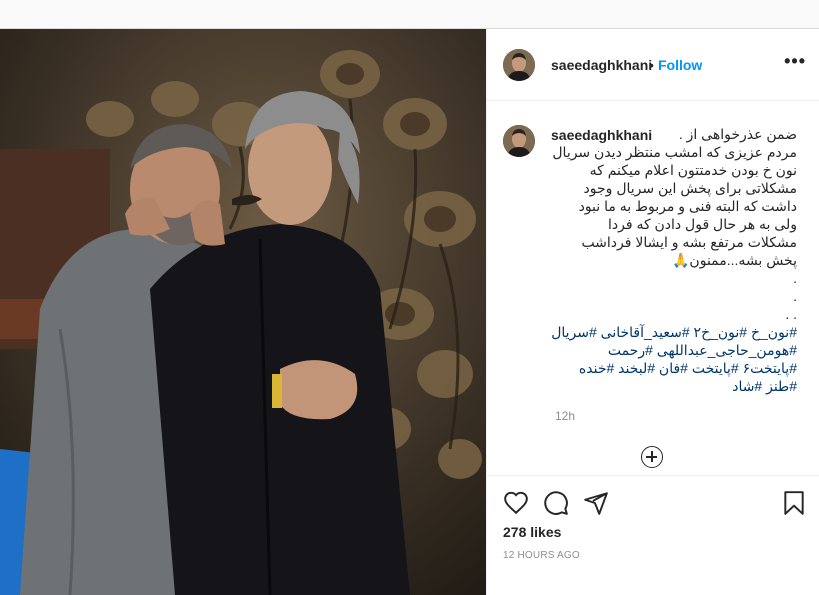 This screenshot has width=819, height=595. Describe the element at coordinates (680, 65) in the screenshot. I see `follow-button: Follow` at that location.